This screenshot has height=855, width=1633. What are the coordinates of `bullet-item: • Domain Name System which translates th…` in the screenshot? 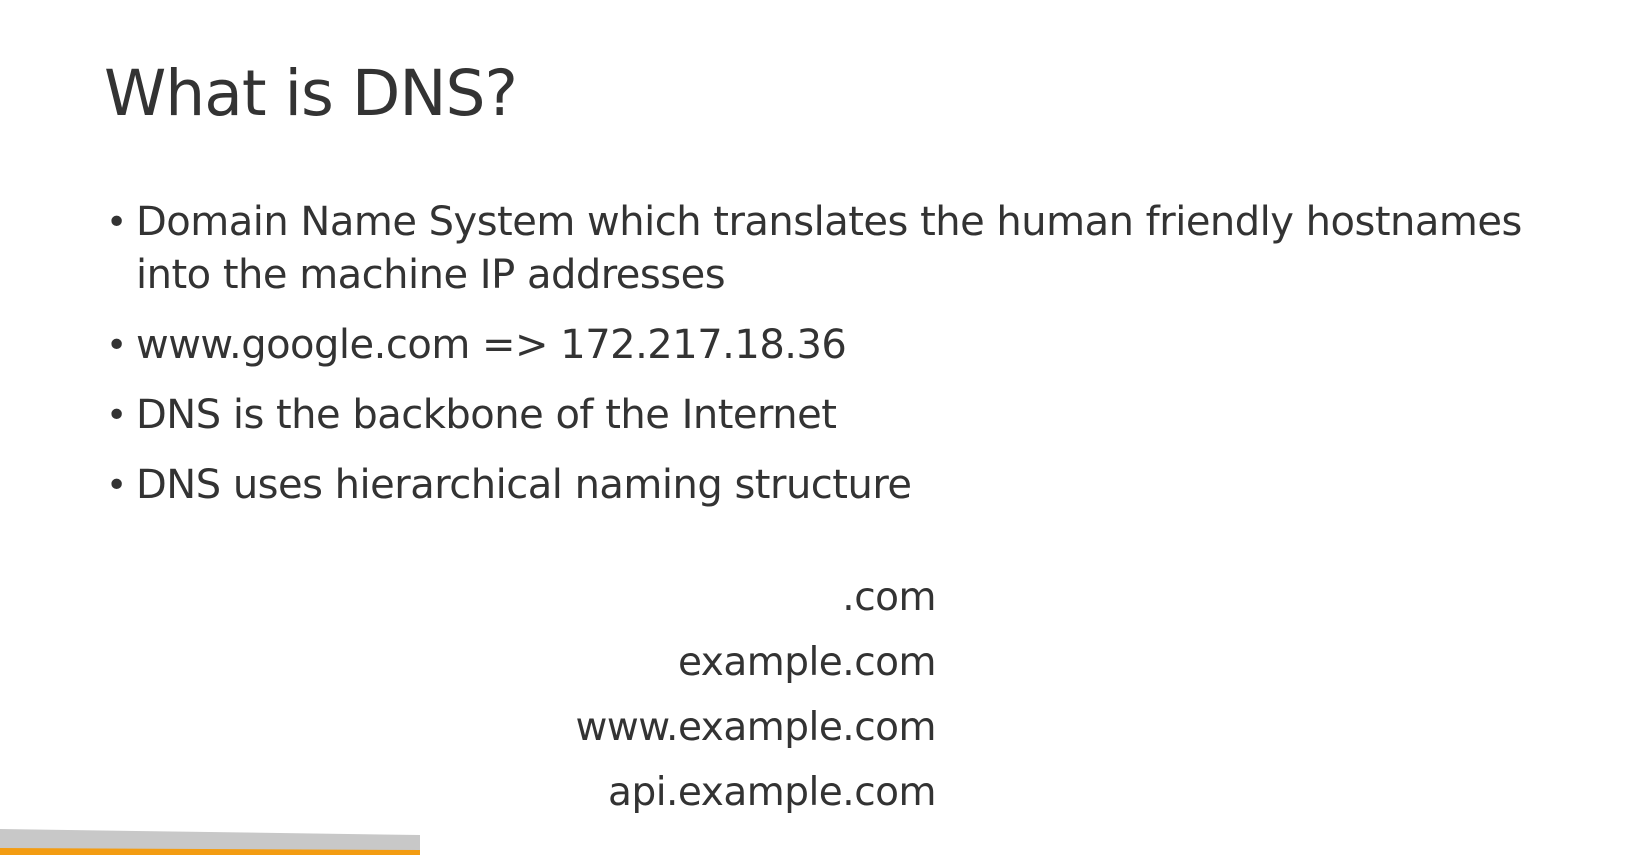 It's located at (814, 249).